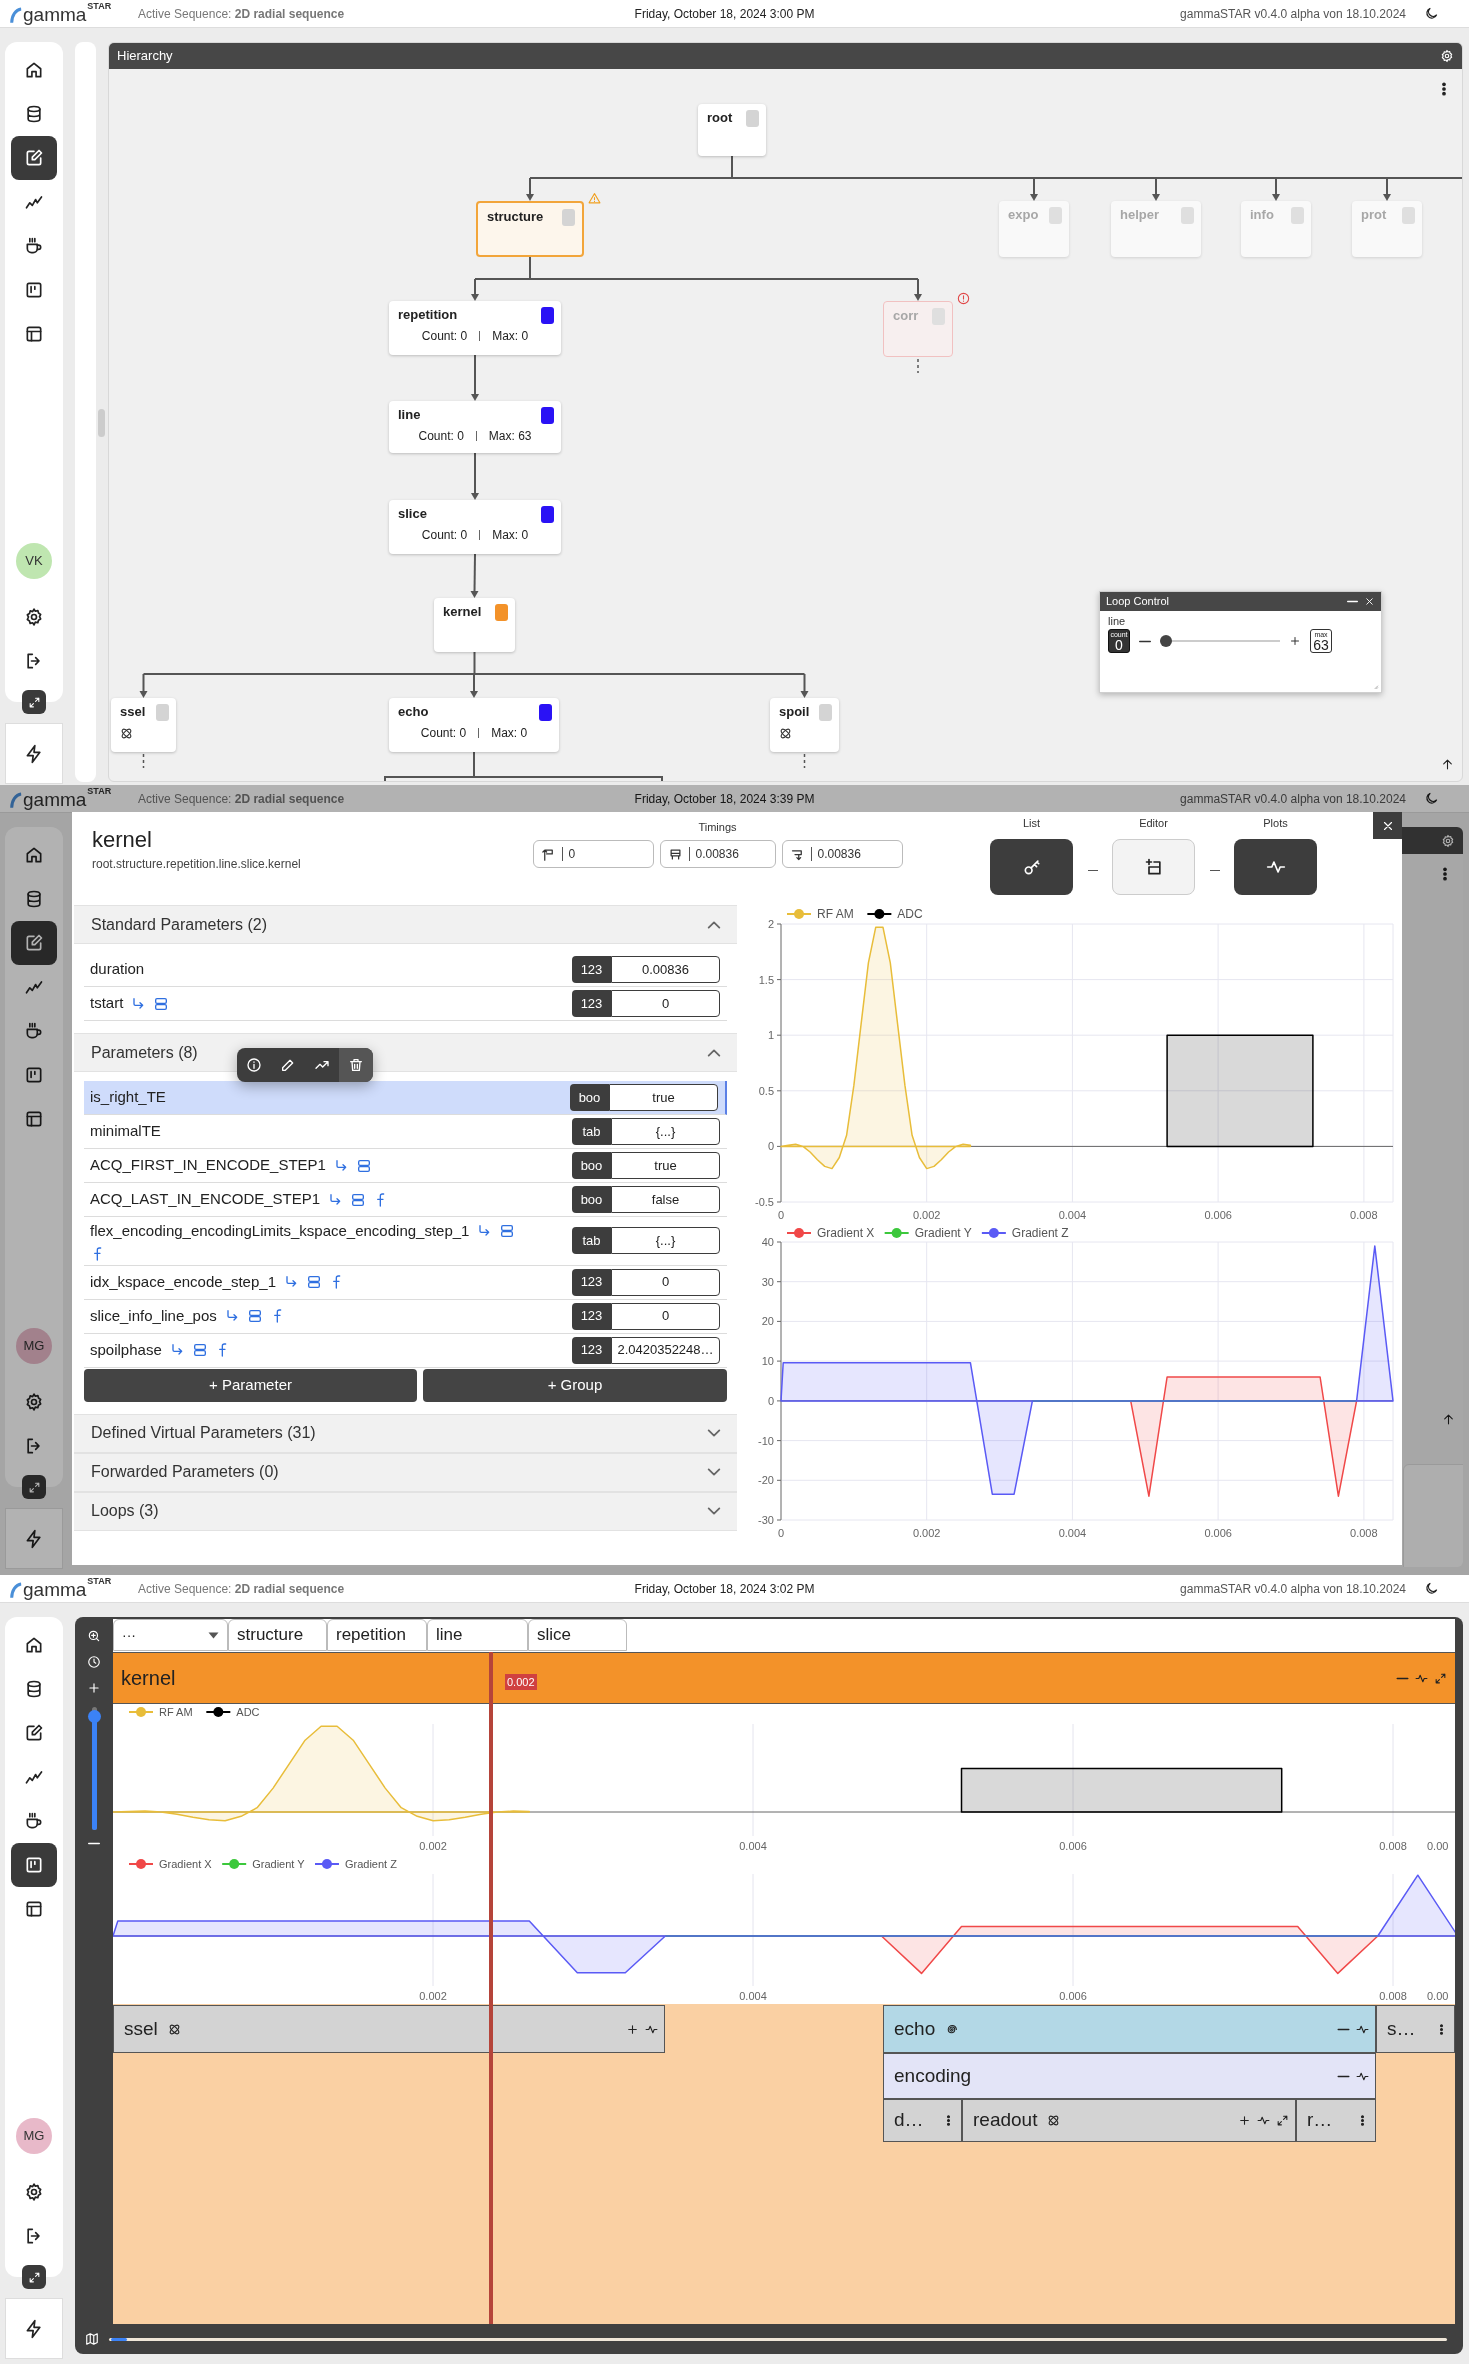 The width and height of the screenshot is (1469, 2364). Describe the element at coordinates (575, 1385) in the screenshot. I see `add-group-button: + Group` at that location.